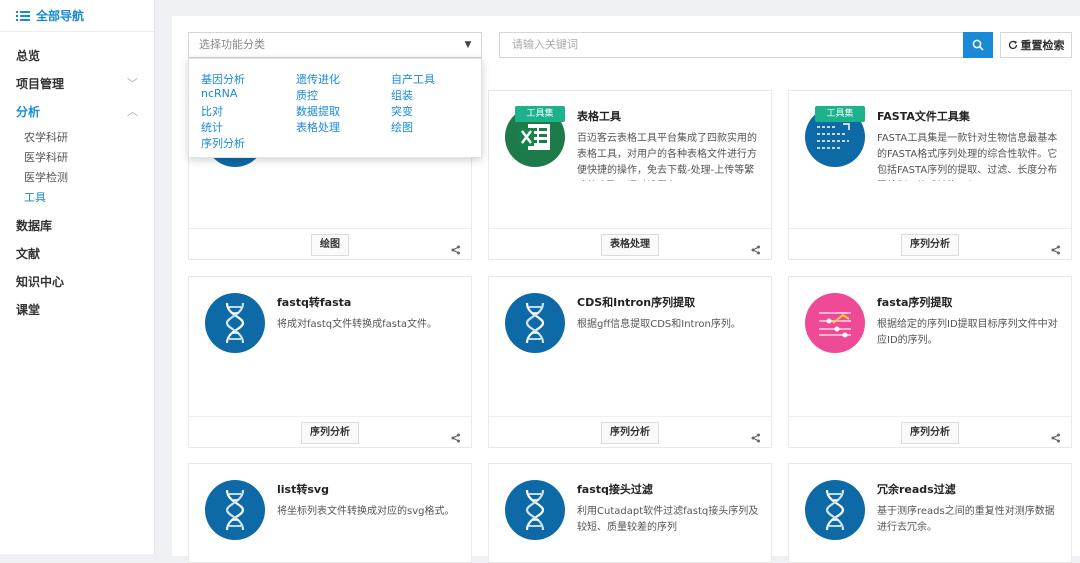 The height and width of the screenshot is (563, 1080). I want to click on card-title: FASTA文件工具集, so click(923, 116).